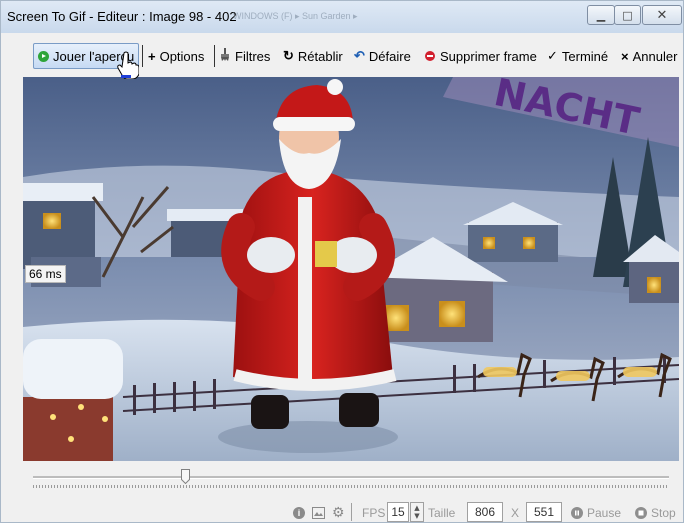  I want to click on image-icon, so click(318, 512).